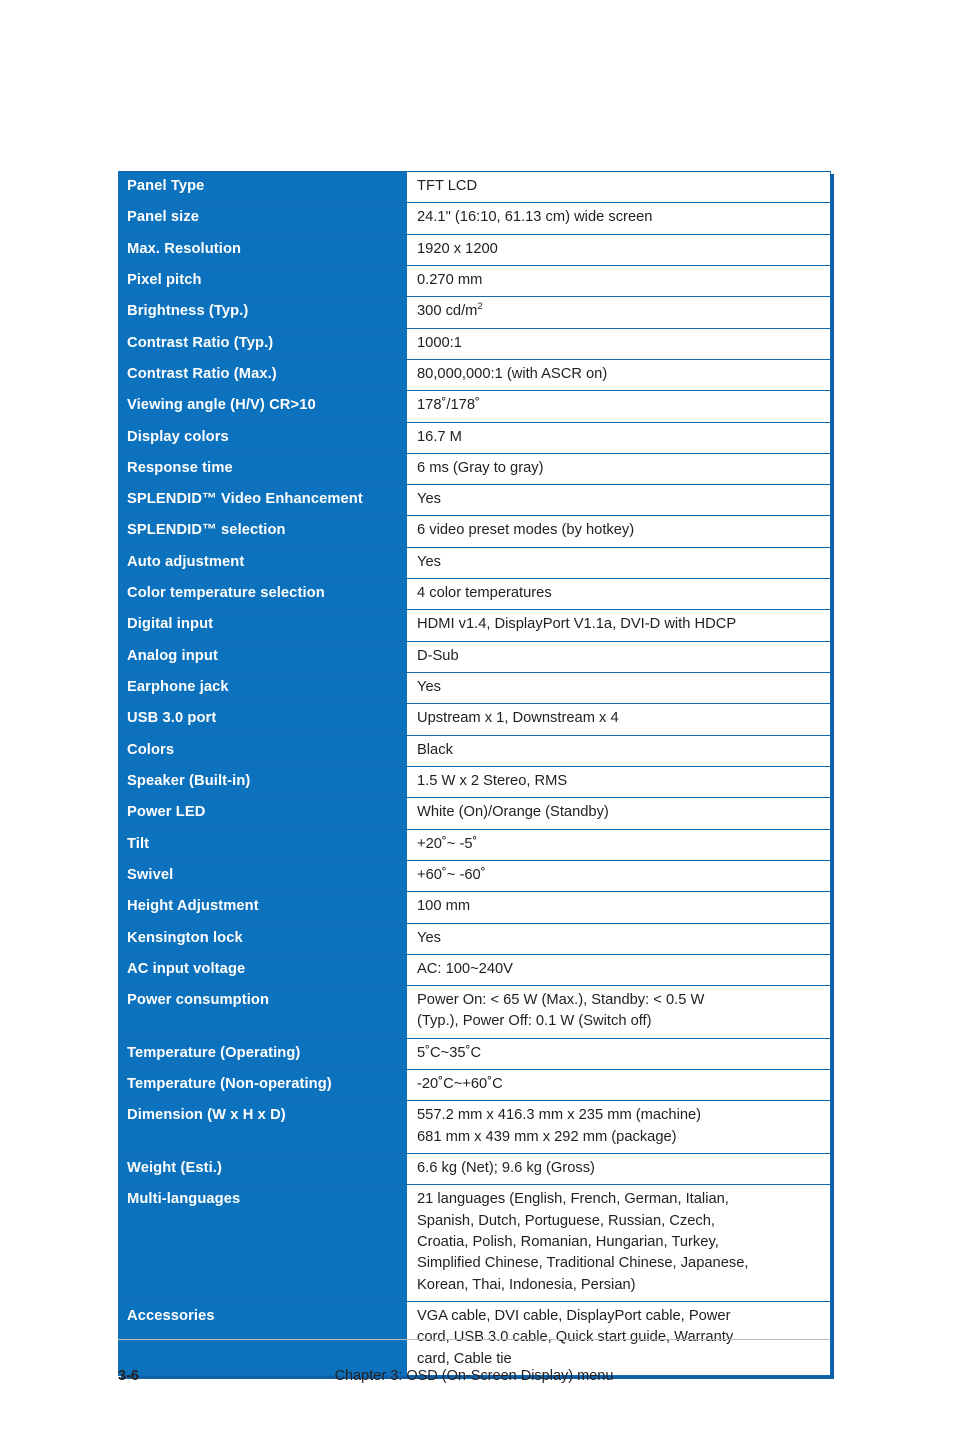  Describe the element at coordinates (618, 907) in the screenshot. I see `spec-value-cell: 100 mm` at that location.